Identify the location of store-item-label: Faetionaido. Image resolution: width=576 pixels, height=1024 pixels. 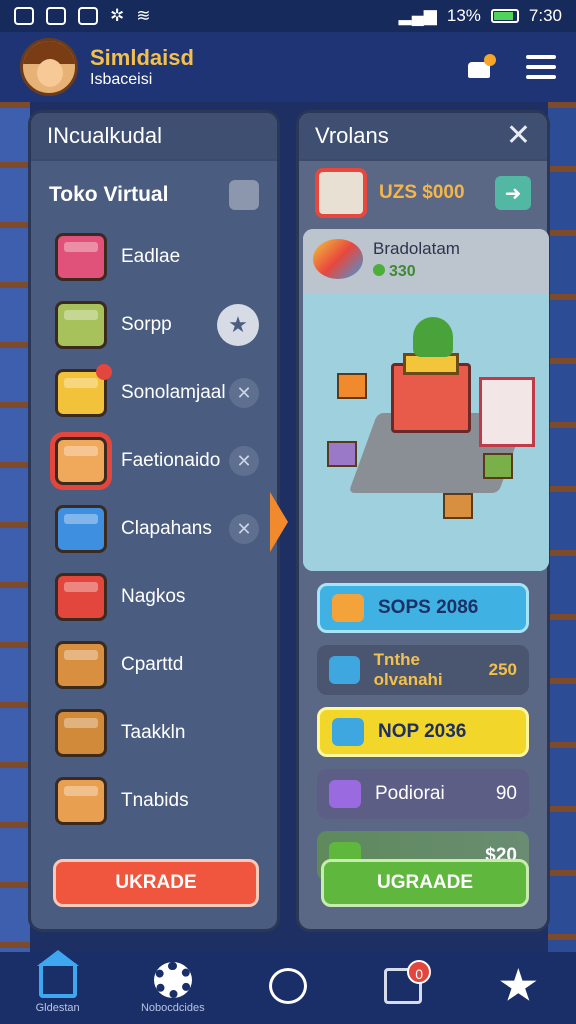
(171, 460).